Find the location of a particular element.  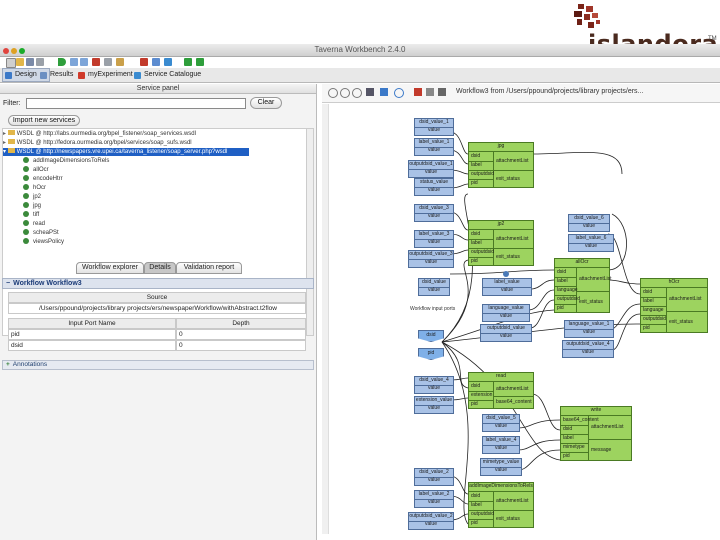

tree-leaf: viewsPolicy is located at coordinates (43, 242).